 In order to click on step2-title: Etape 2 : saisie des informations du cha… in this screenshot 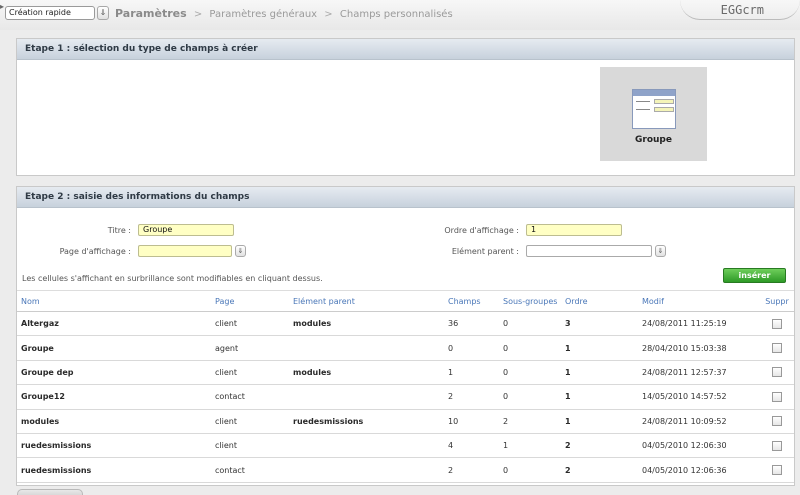, I will do `click(405, 197)`.